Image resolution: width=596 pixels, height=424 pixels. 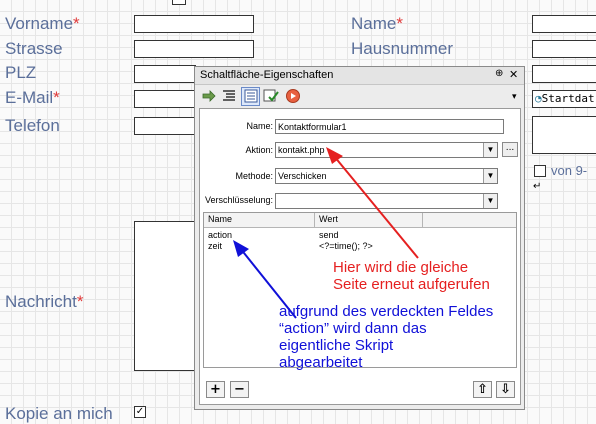 What do you see at coordinates (353, 328) in the screenshot?
I see `blue-annotation-line-2: “action” wird dann das` at bounding box center [353, 328].